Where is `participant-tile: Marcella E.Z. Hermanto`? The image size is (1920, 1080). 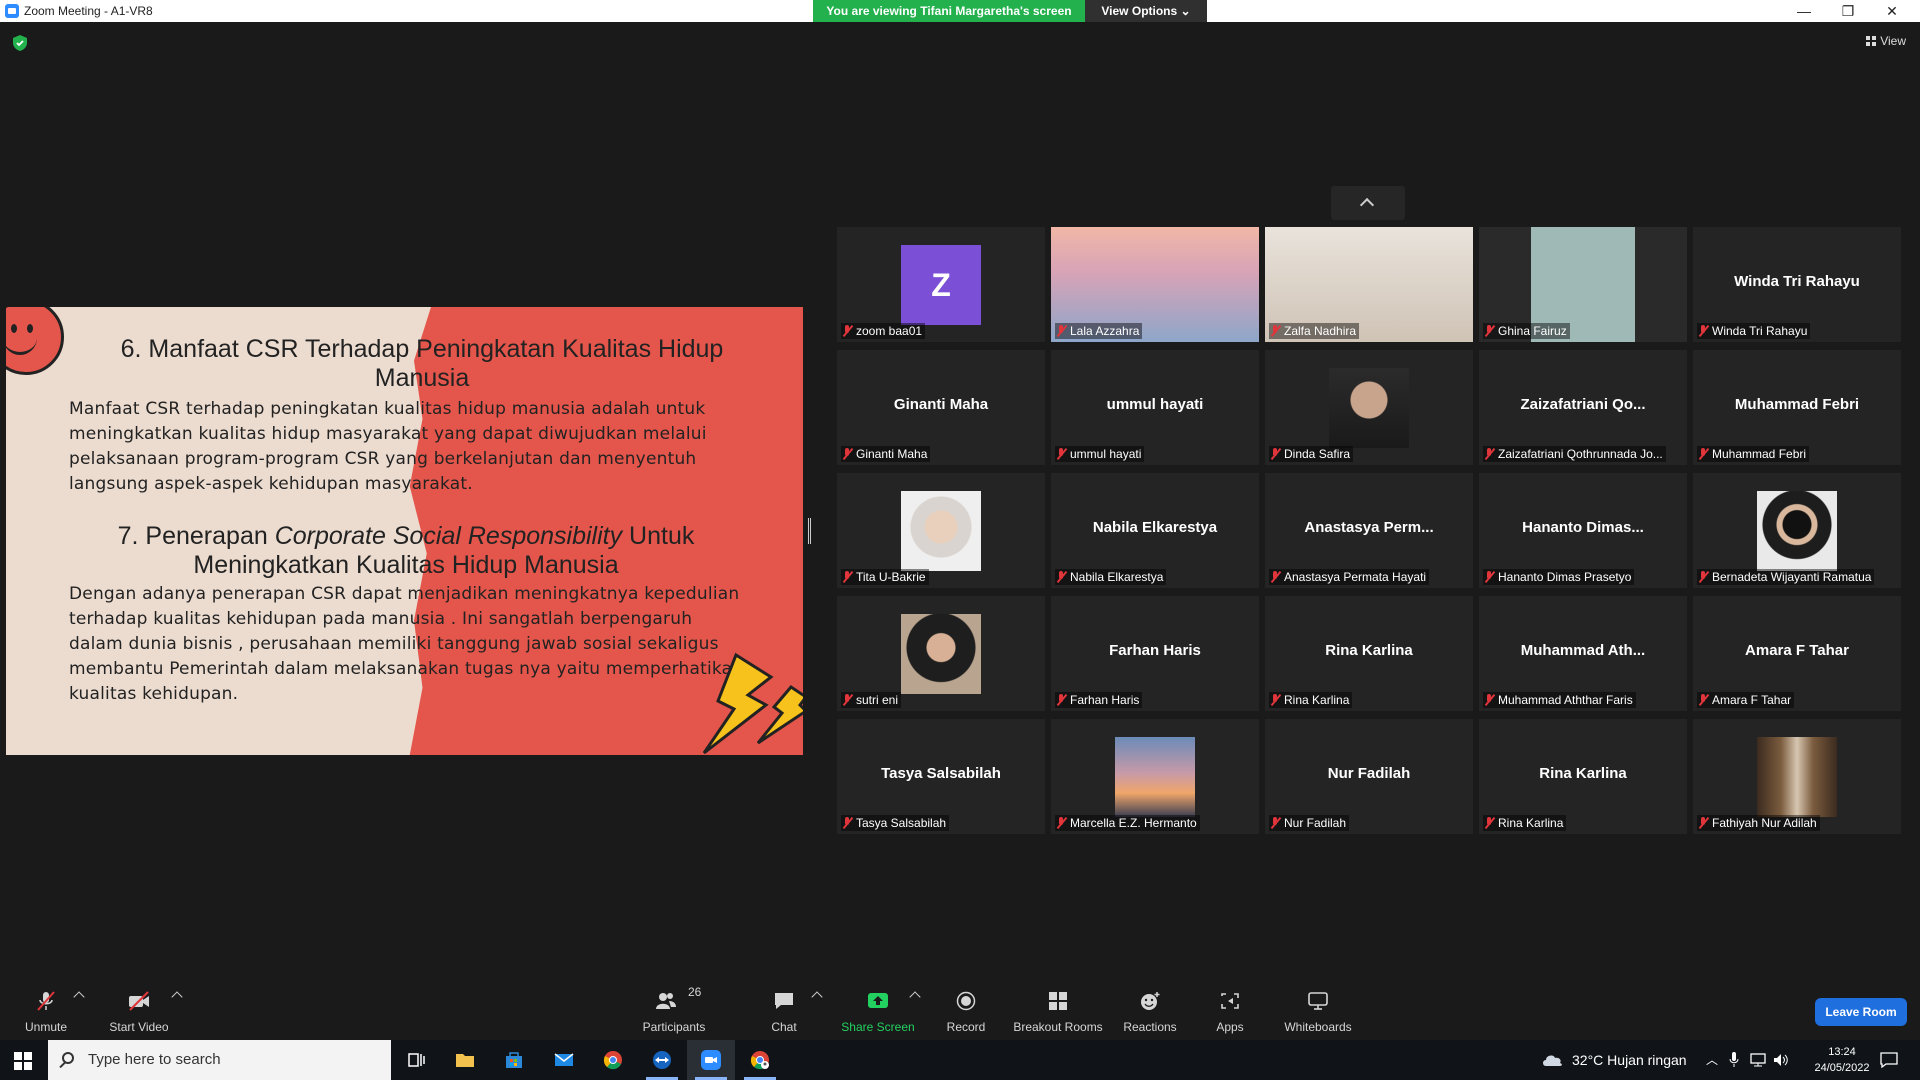 participant-tile: Marcella E.Z. Hermanto is located at coordinates (1155, 776).